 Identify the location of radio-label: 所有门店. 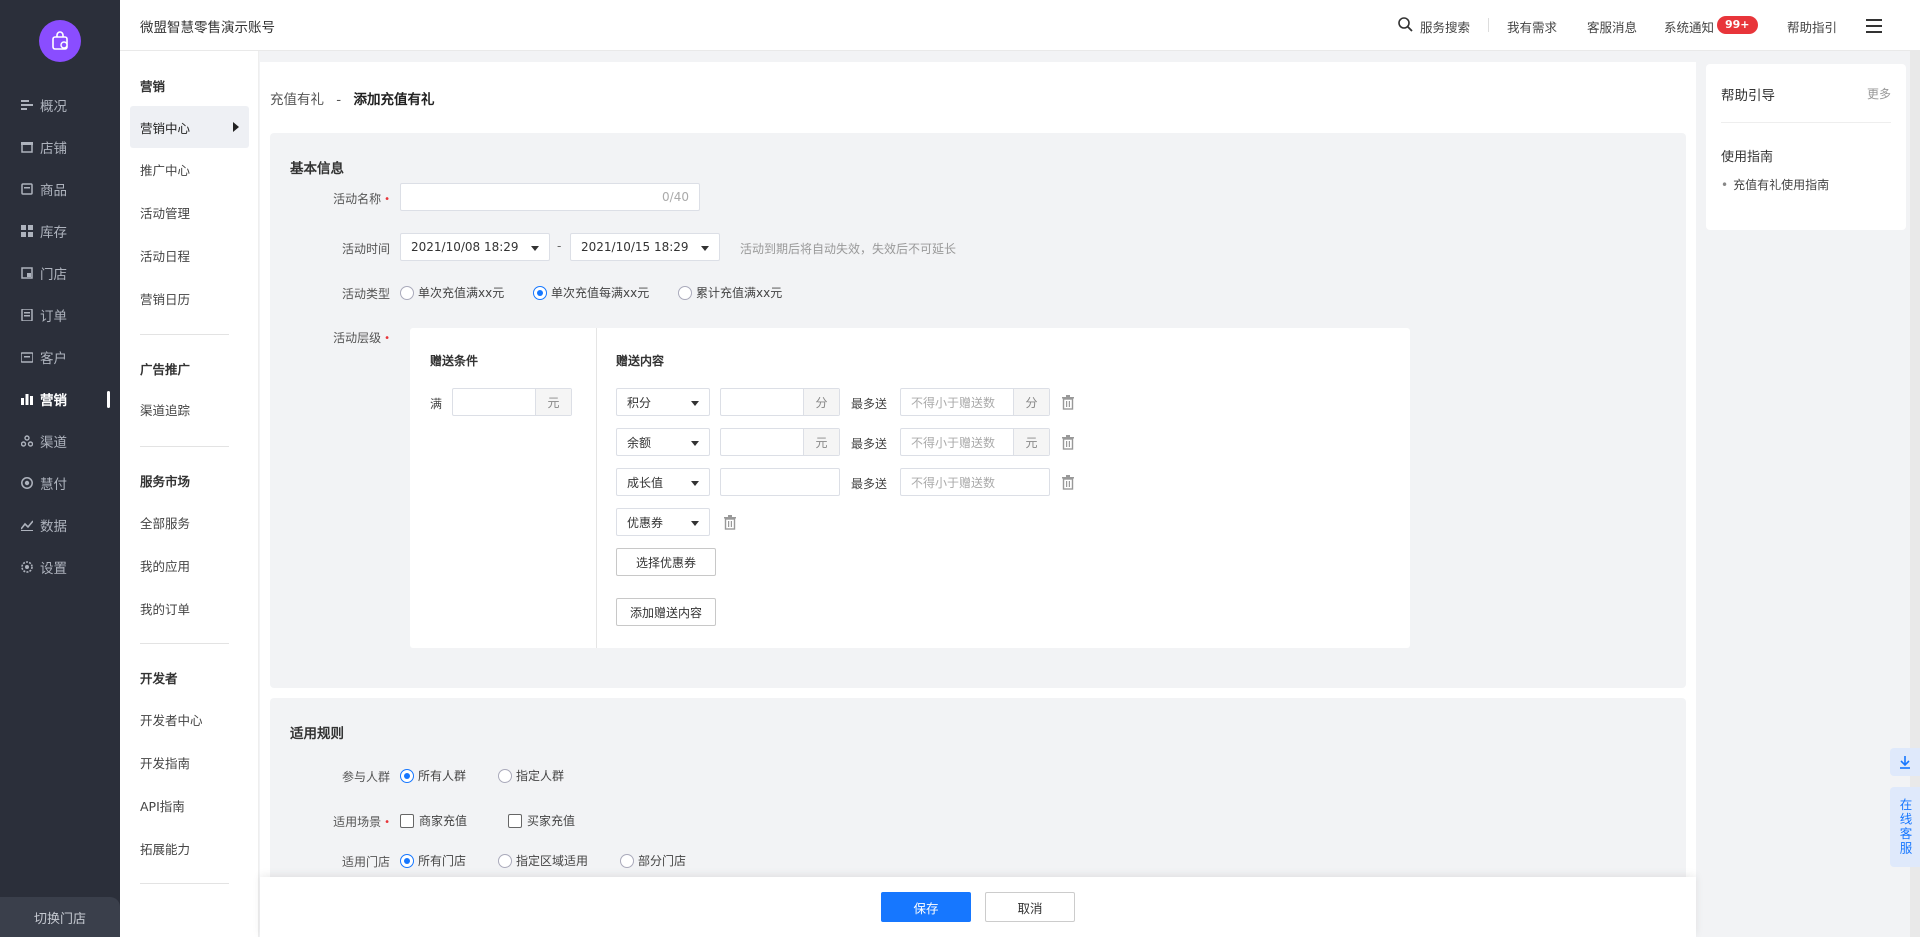
(442, 861).